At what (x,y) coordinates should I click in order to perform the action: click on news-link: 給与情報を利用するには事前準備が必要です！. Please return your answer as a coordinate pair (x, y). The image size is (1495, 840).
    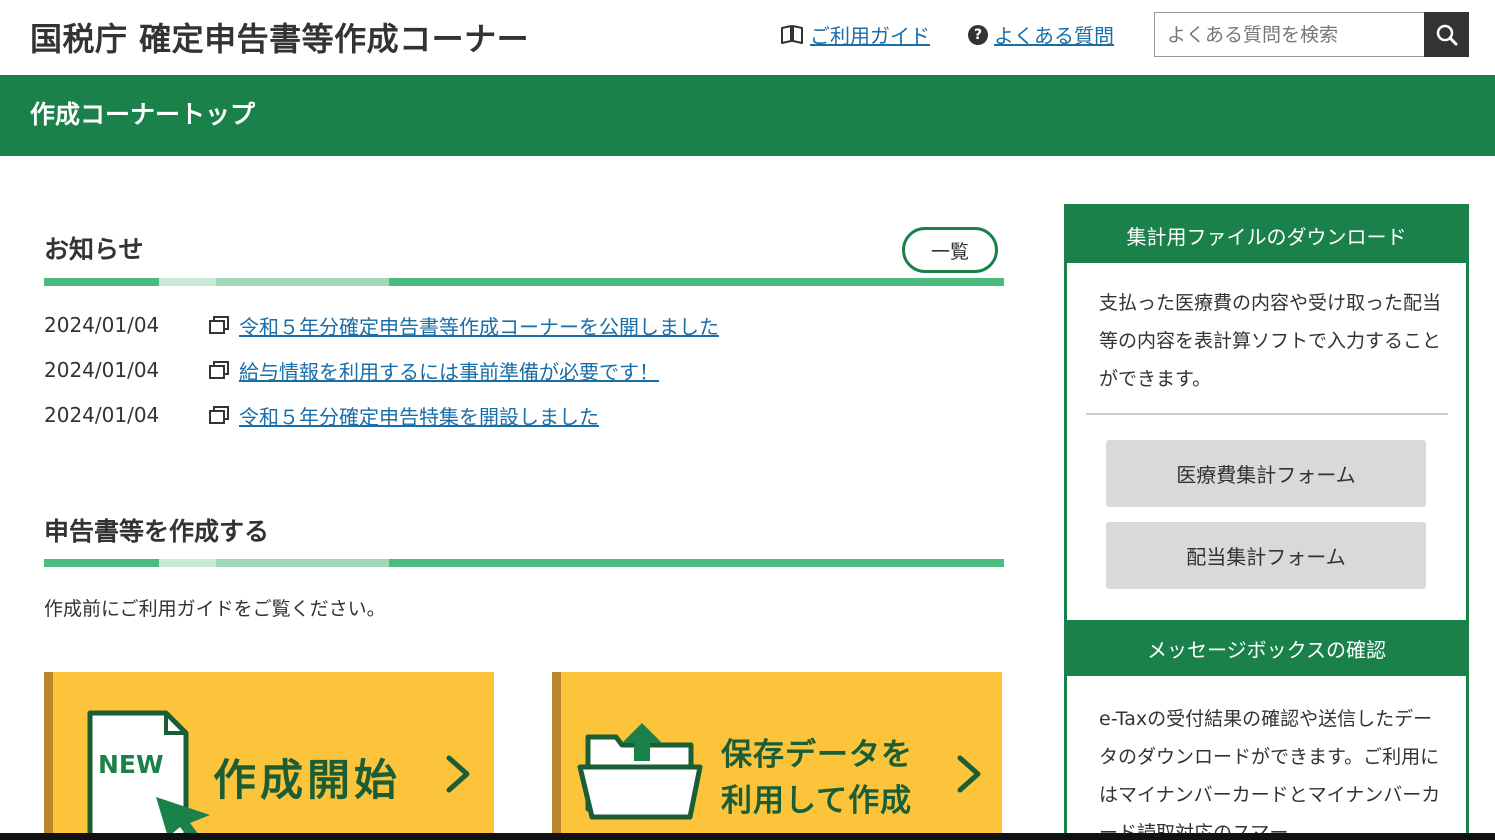
    Looking at the image, I should click on (449, 370).